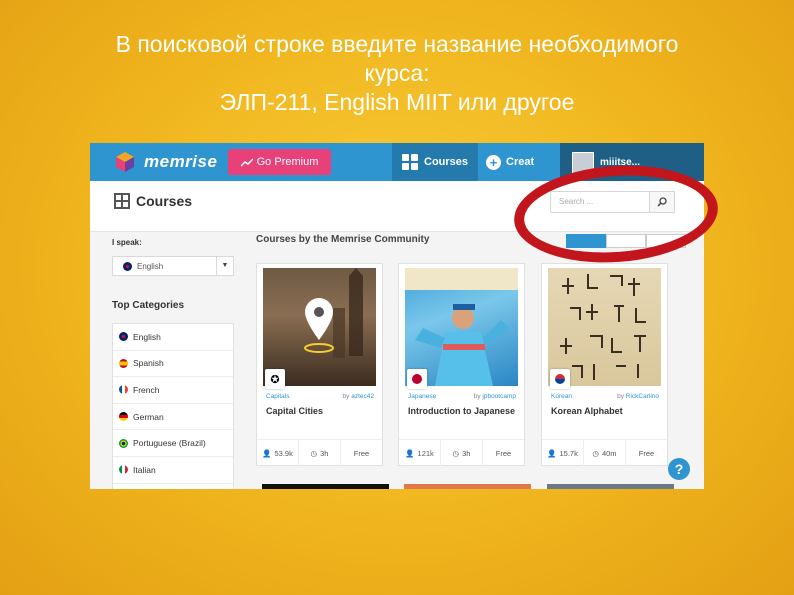 The image size is (794, 595). What do you see at coordinates (609, 453) in the screenshot?
I see `time-value: 40m` at bounding box center [609, 453].